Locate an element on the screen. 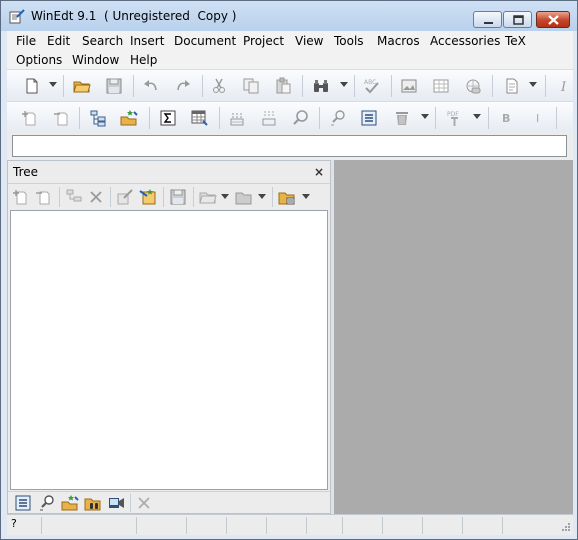  menu-project: Project is located at coordinates (263, 41).